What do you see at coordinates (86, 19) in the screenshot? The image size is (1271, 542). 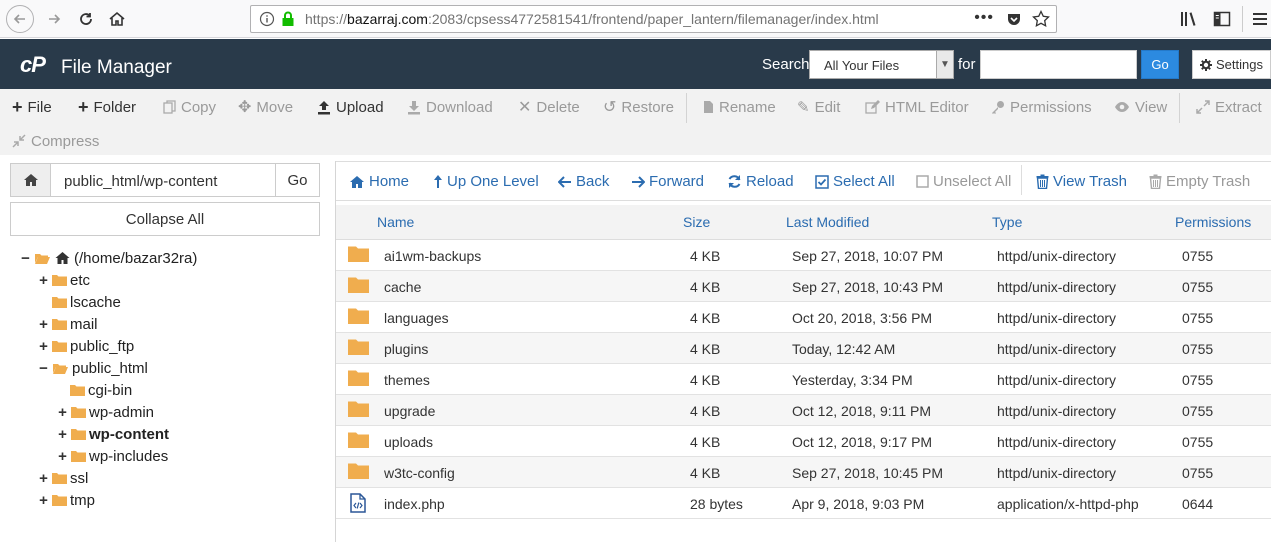 I see `browser-reload-button` at bounding box center [86, 19].